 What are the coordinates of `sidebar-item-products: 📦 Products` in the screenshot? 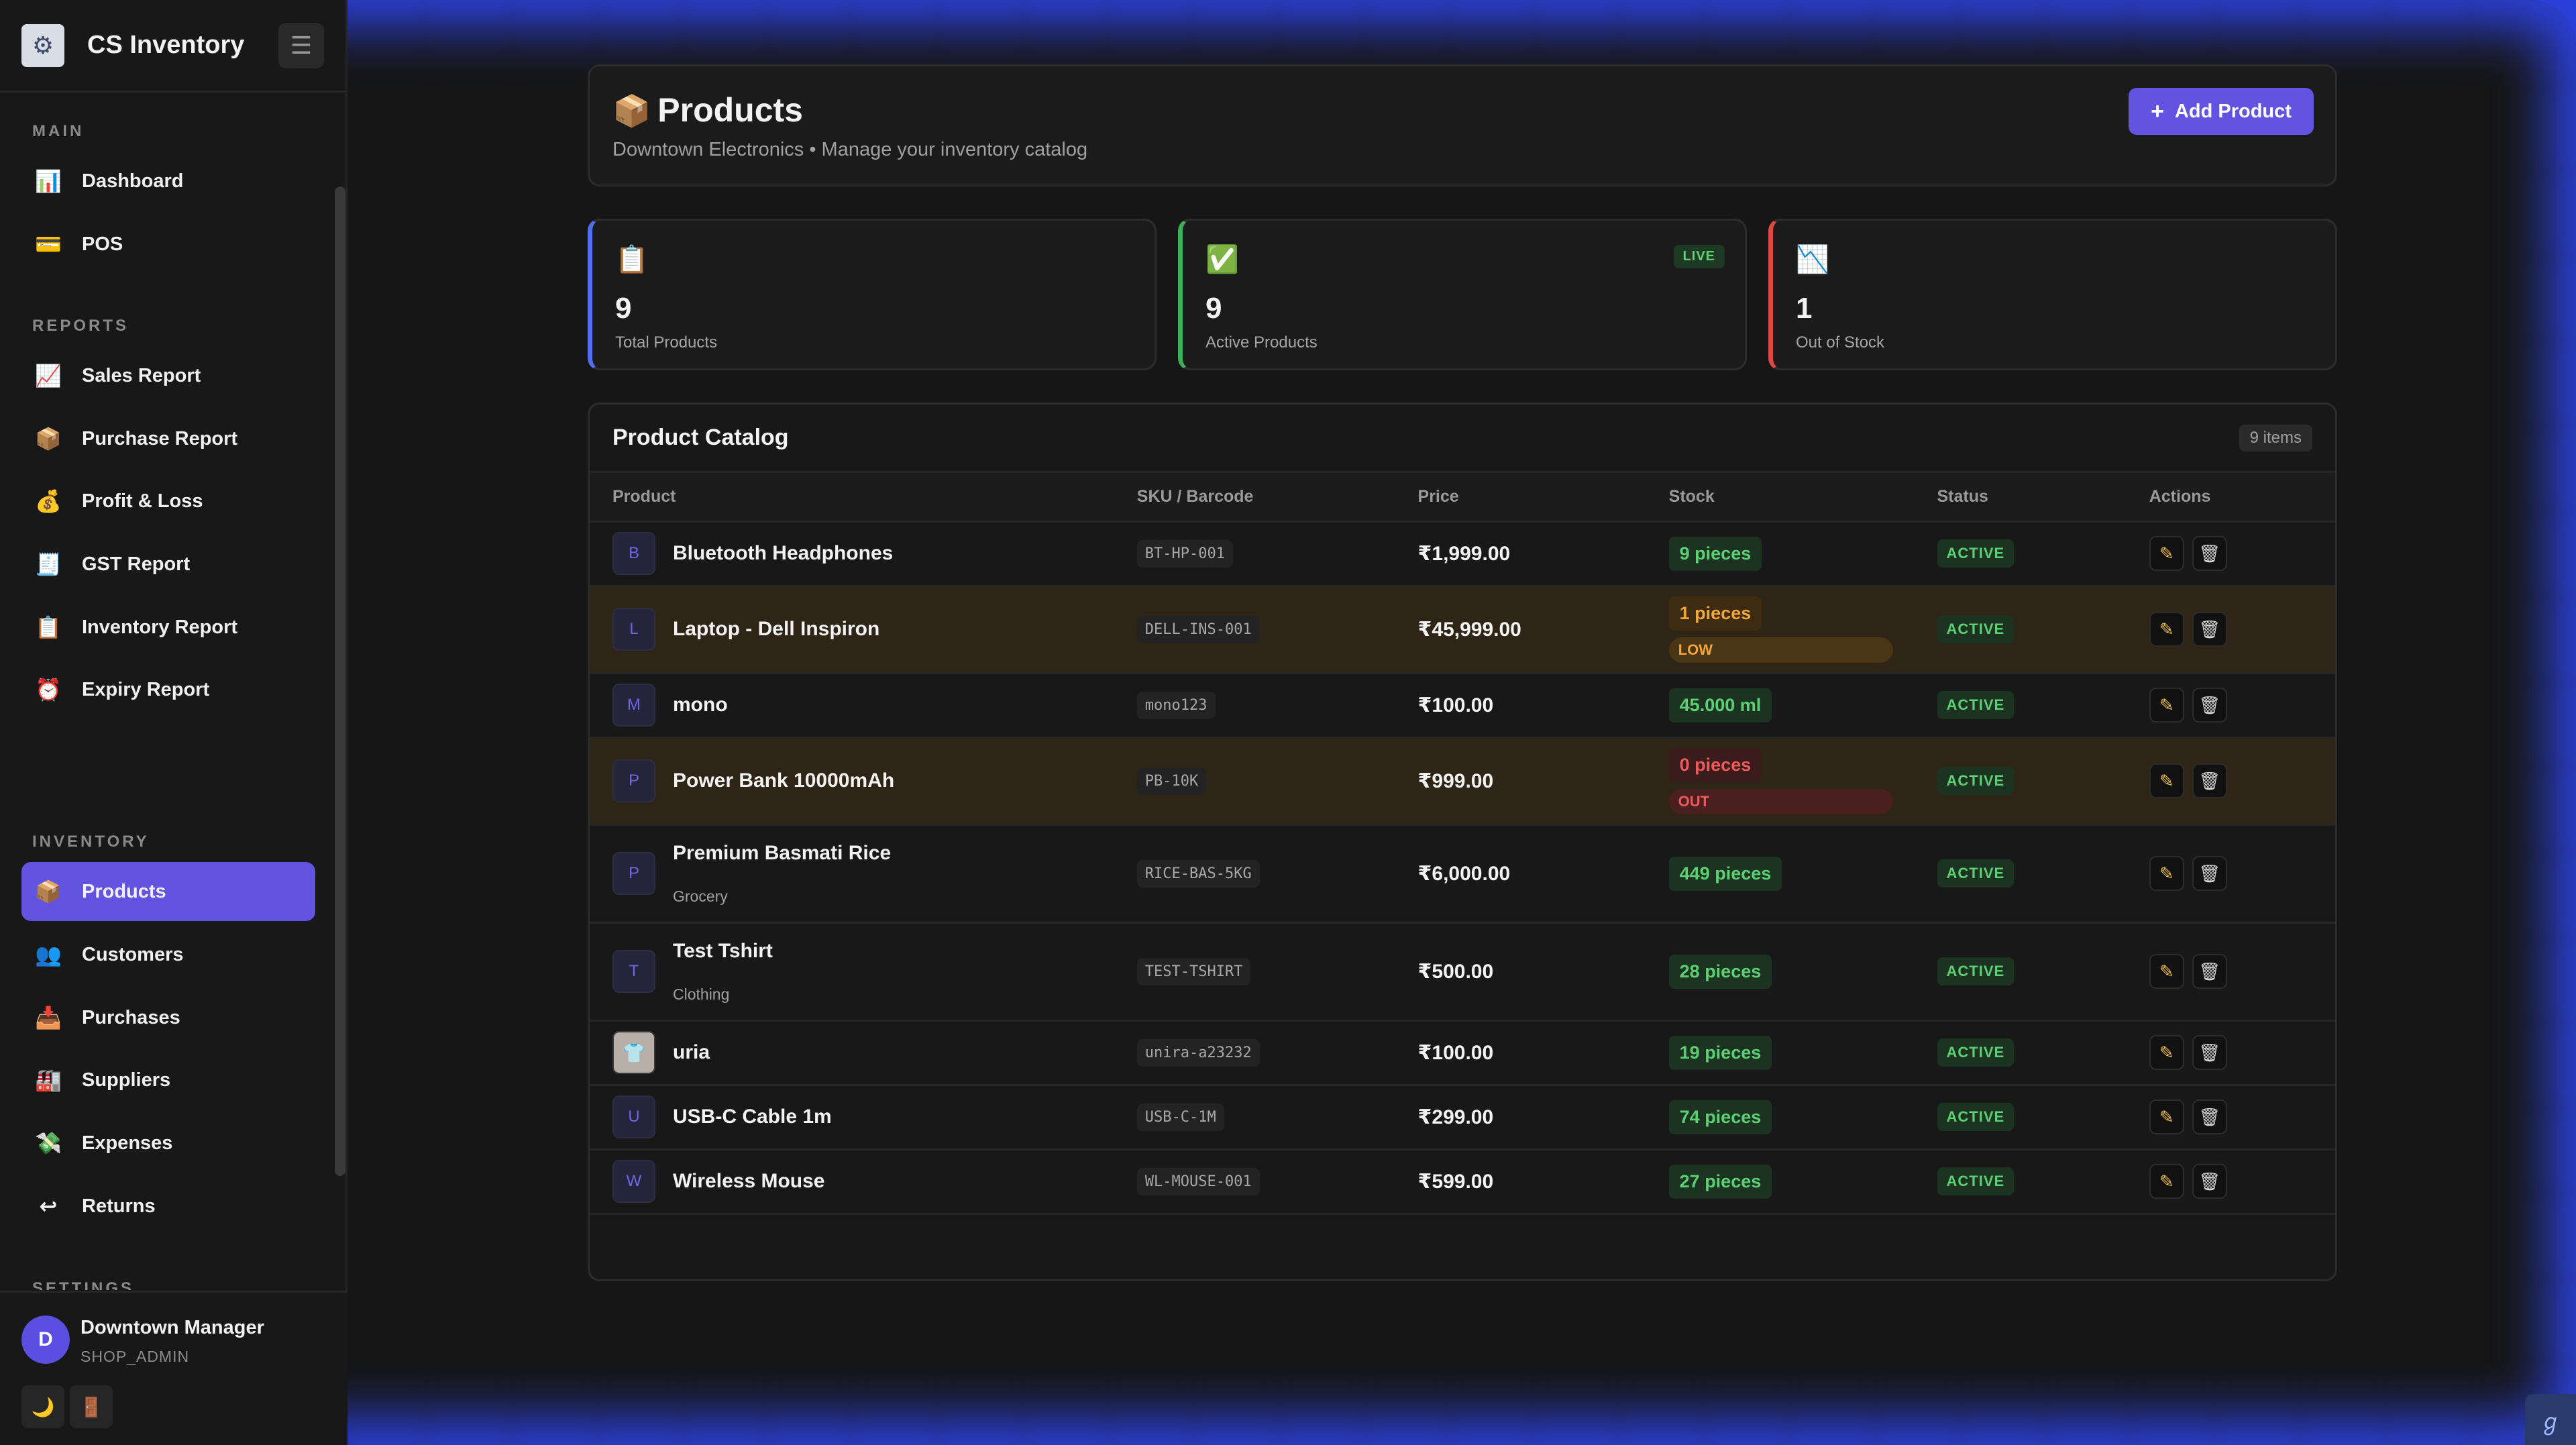 It's located at (168, 891).